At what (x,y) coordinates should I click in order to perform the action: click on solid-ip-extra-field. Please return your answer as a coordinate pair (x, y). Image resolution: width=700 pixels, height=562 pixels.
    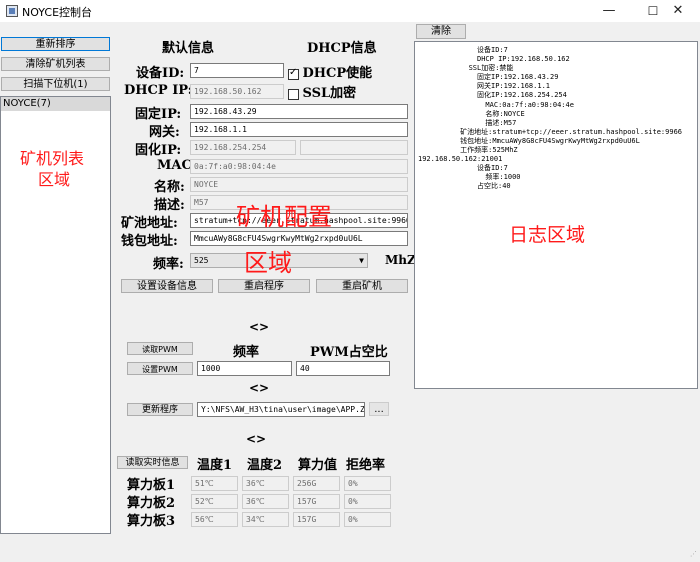
    Looking at the image, I should click on (354, 147).